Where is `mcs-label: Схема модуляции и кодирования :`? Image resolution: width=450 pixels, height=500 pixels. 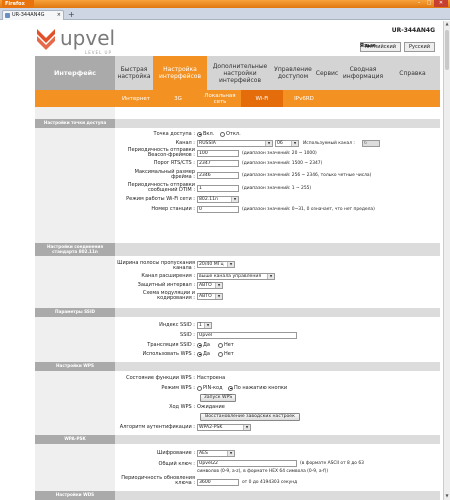
mcs-label: Схема модуляции и кодирования : is located at coordinates (168, 296).